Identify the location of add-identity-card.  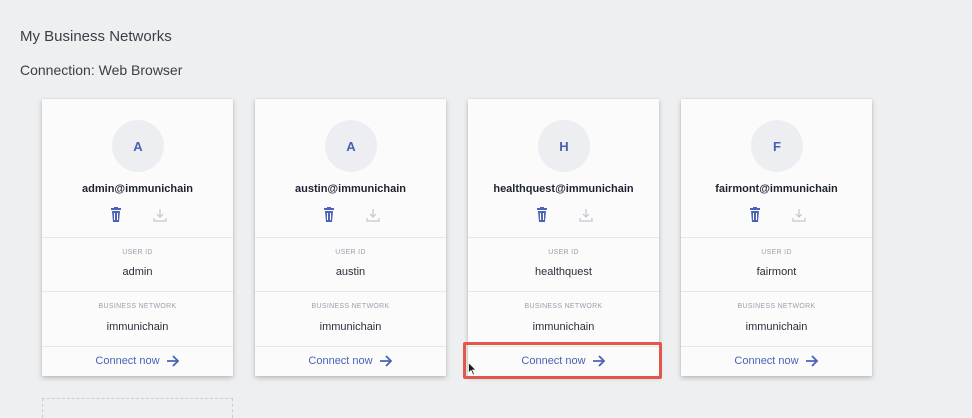
(137, 408).